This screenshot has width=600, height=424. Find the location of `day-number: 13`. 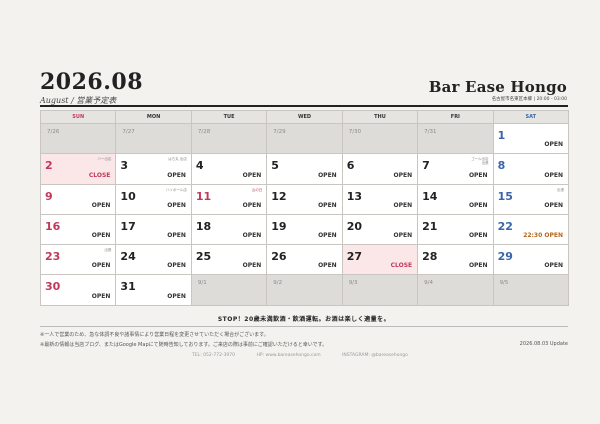

day-number: 13 is located at coordinates (354, 196).